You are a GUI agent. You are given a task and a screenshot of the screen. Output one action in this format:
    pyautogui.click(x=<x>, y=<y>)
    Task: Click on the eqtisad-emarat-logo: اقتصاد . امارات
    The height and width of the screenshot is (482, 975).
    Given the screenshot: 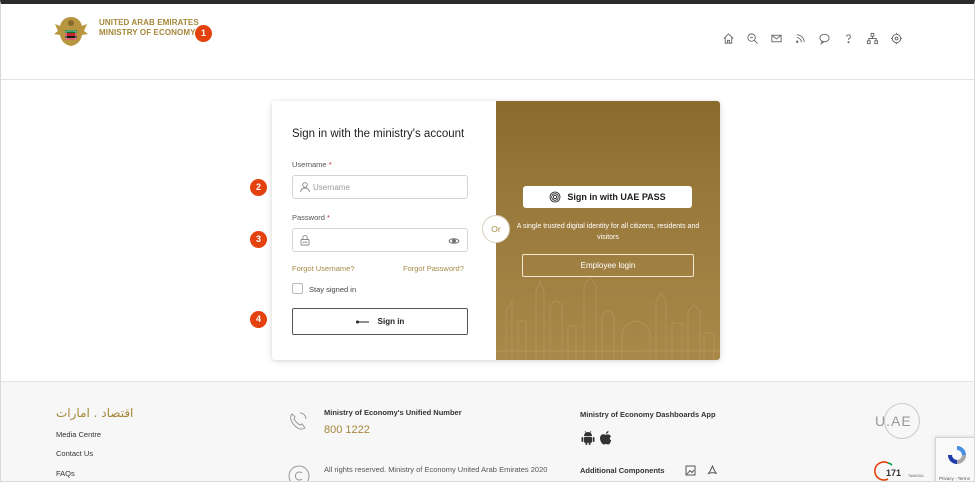 What is the action you would take?
    pyautogui.click(x=94, y=413)
    